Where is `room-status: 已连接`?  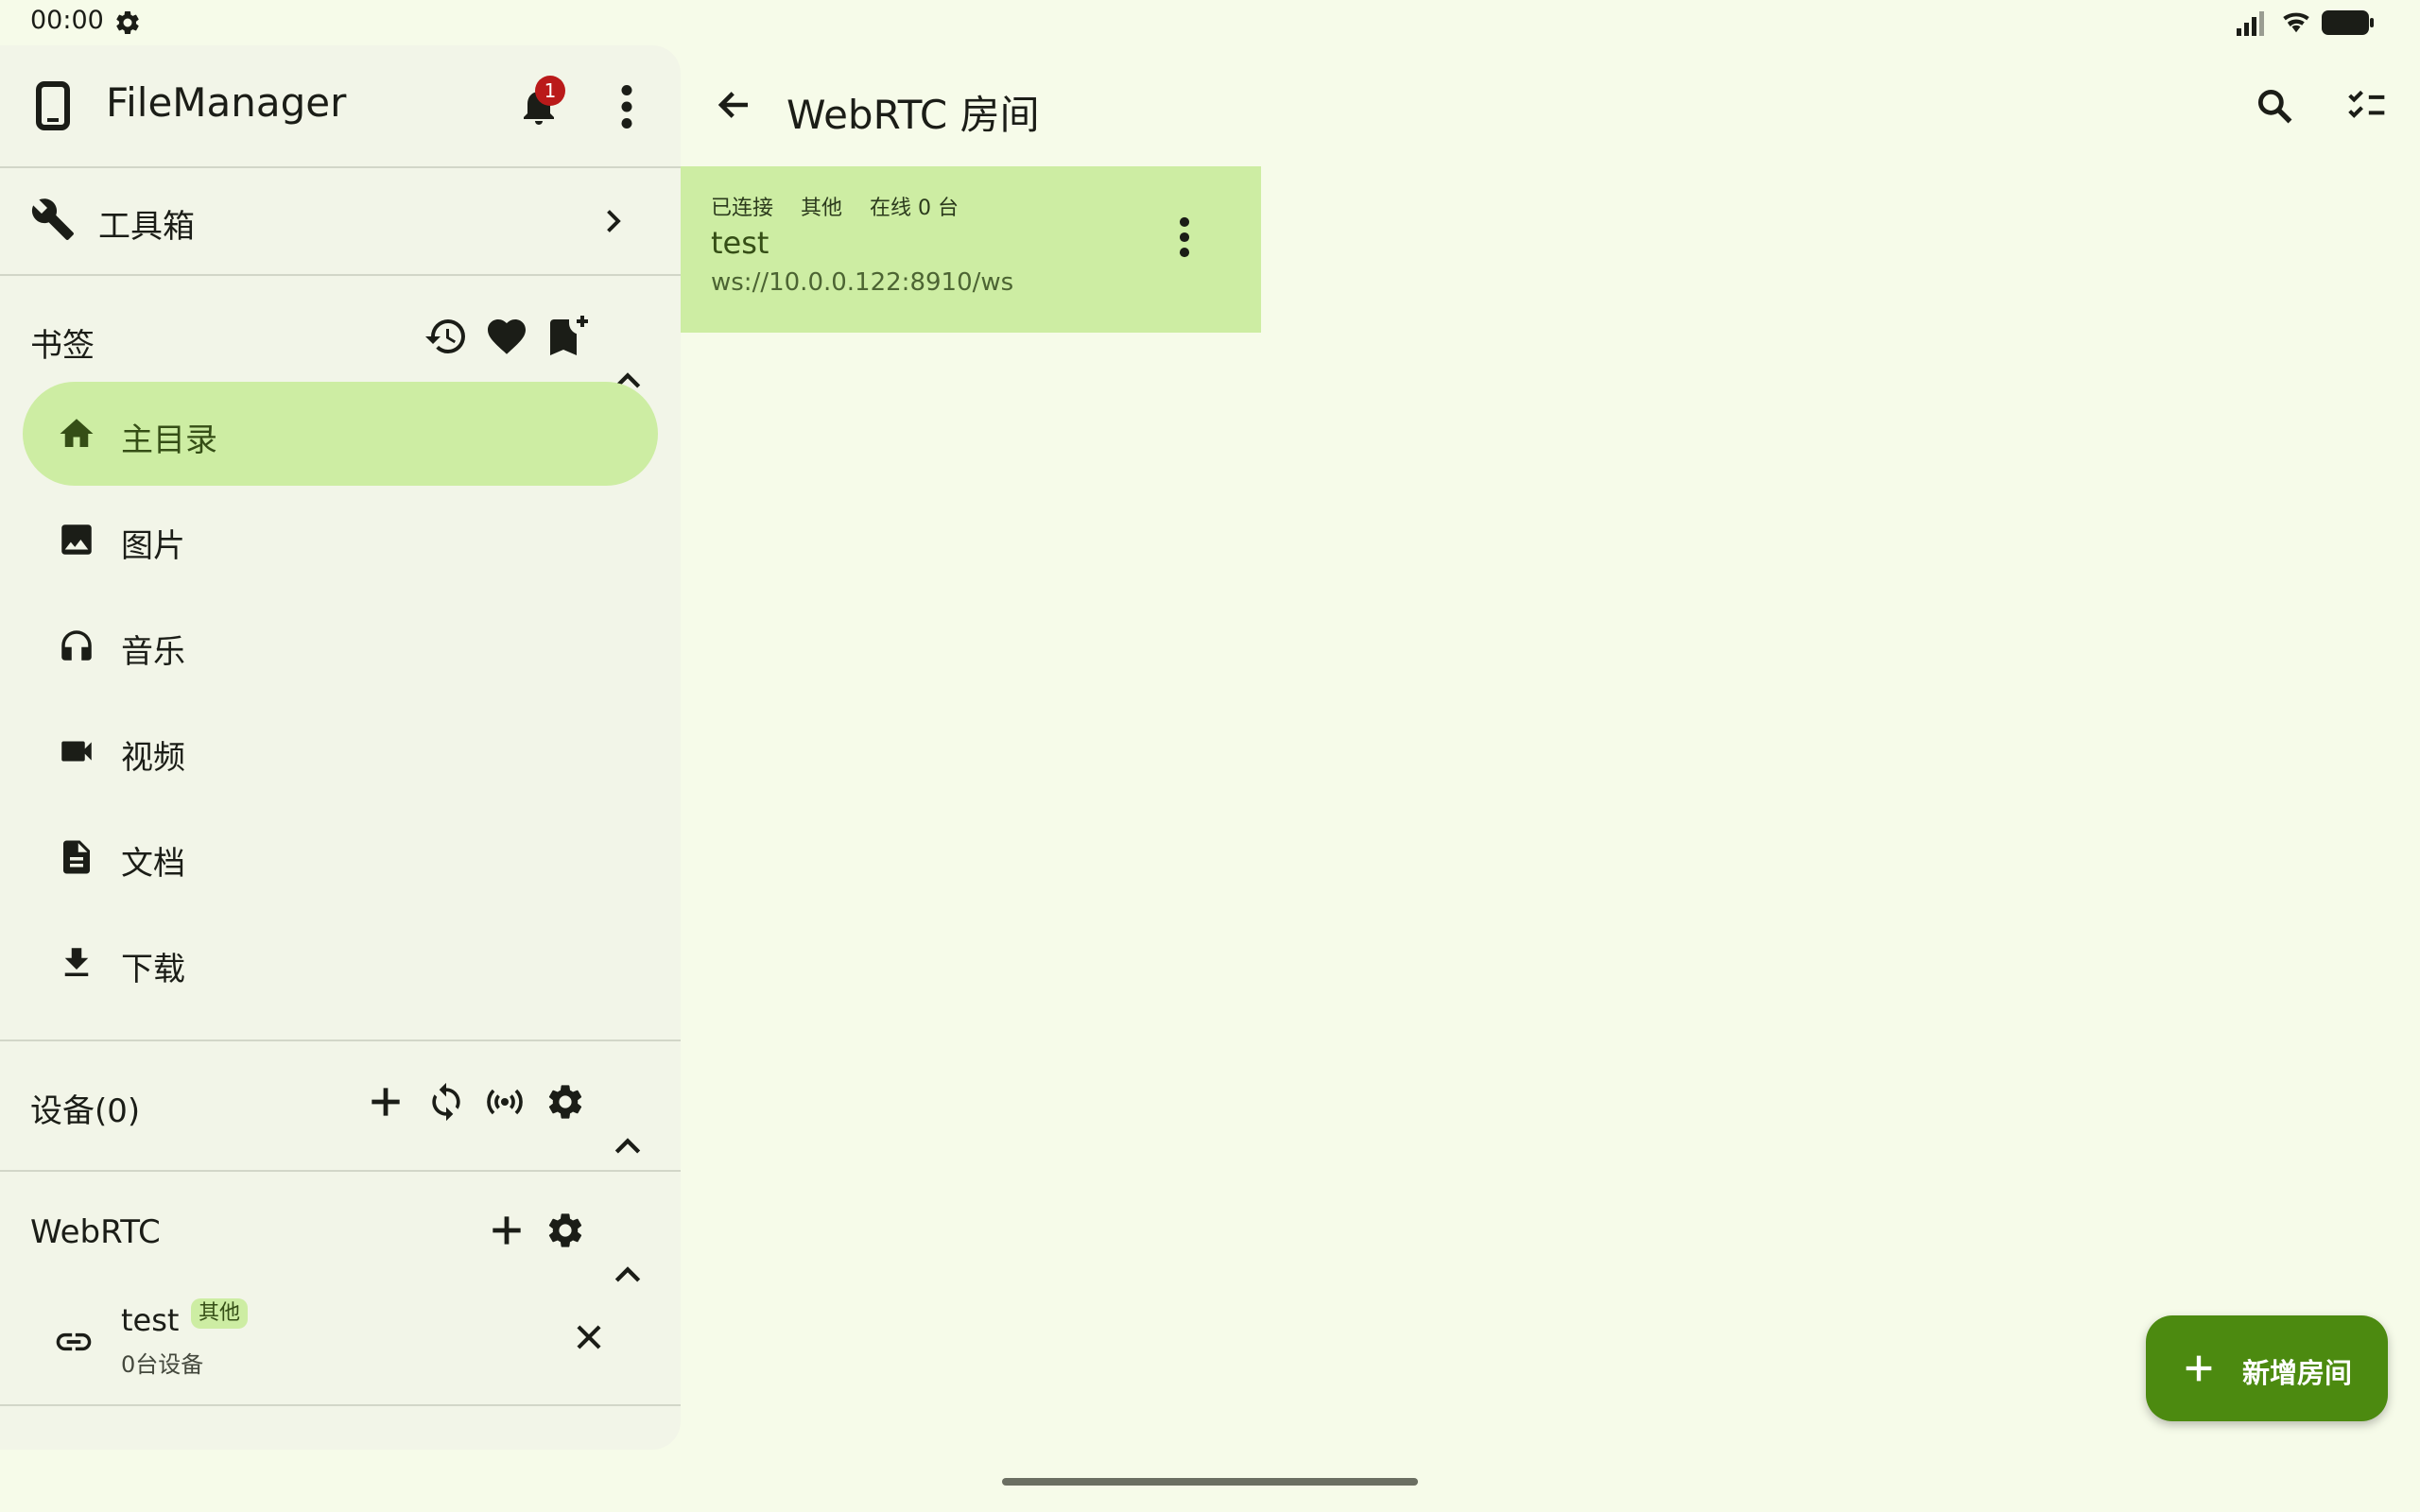 room-status: 已连接 is located at coordinates (742, 208).